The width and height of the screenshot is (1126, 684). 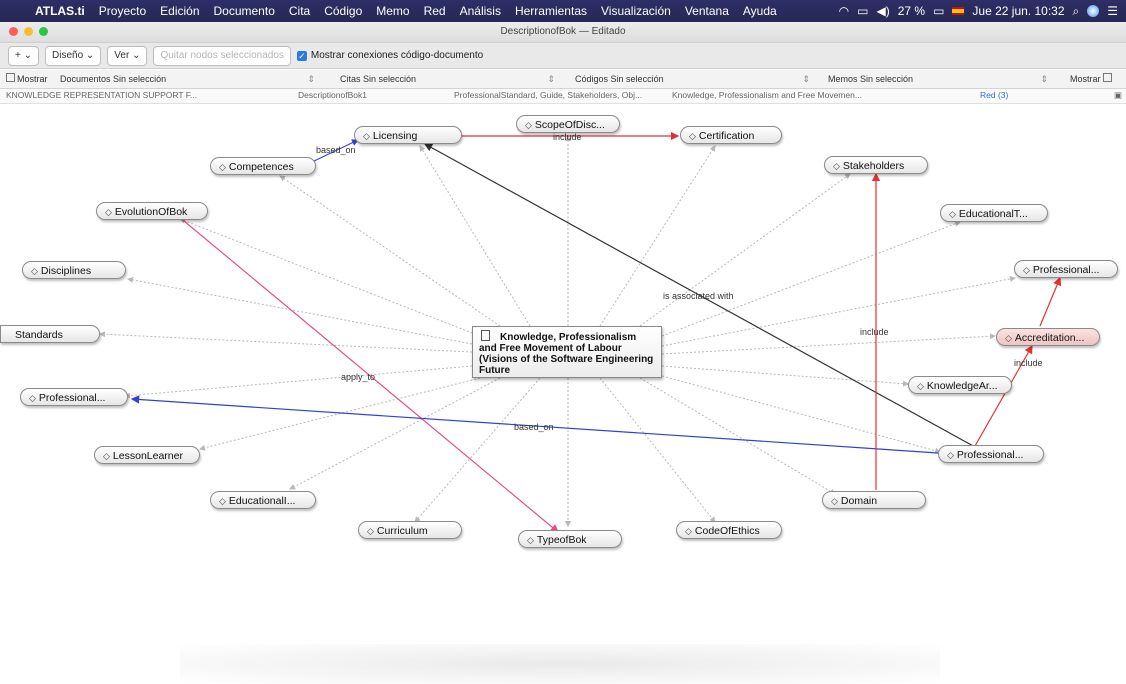 I want to click on documents-selector: Documentos Sin selección ⇕, so click(x=187, y=79).